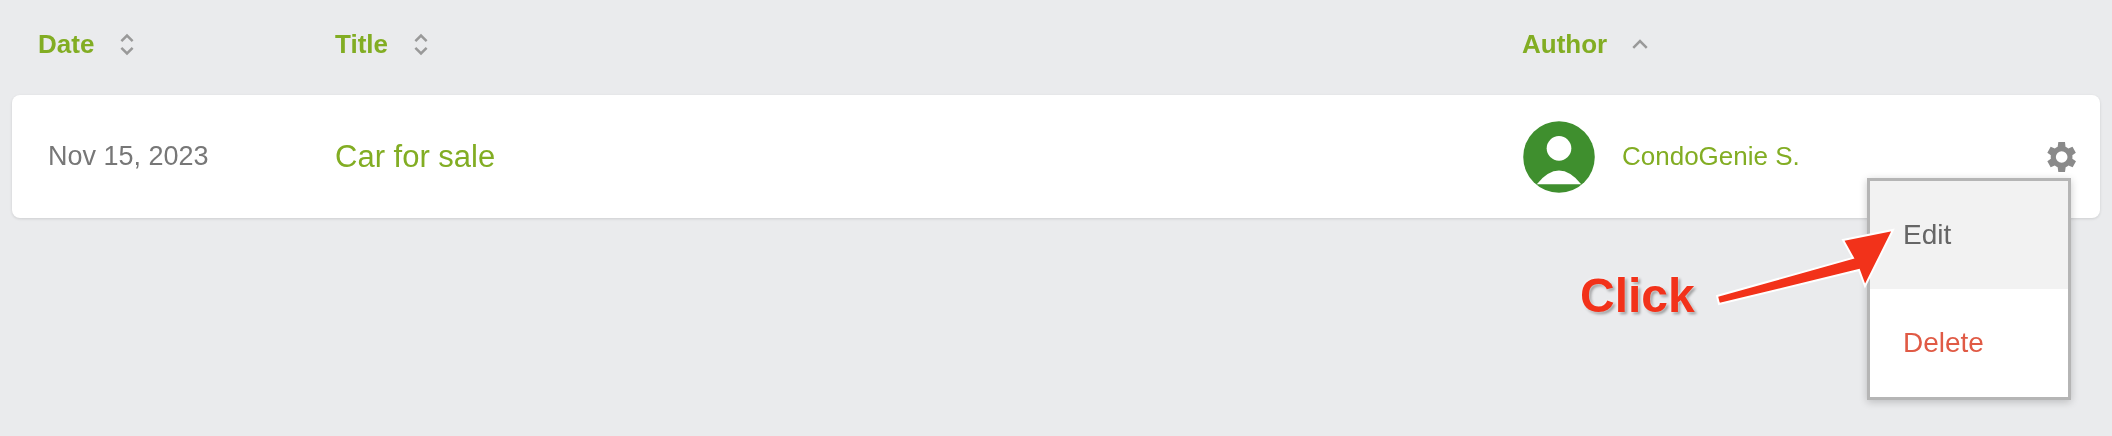  Describe the element at coordinates (1565, 44) in the screenshot. I see `column-header: Author` at that location.